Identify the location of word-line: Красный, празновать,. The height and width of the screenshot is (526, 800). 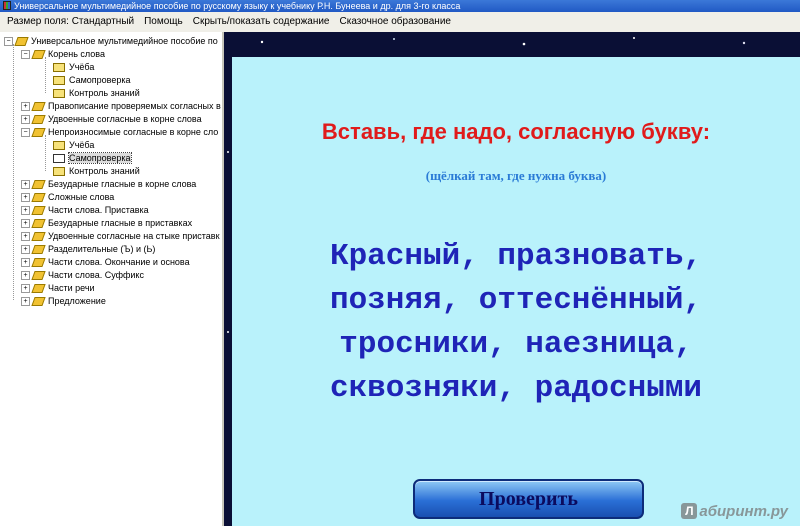
(516, 257).